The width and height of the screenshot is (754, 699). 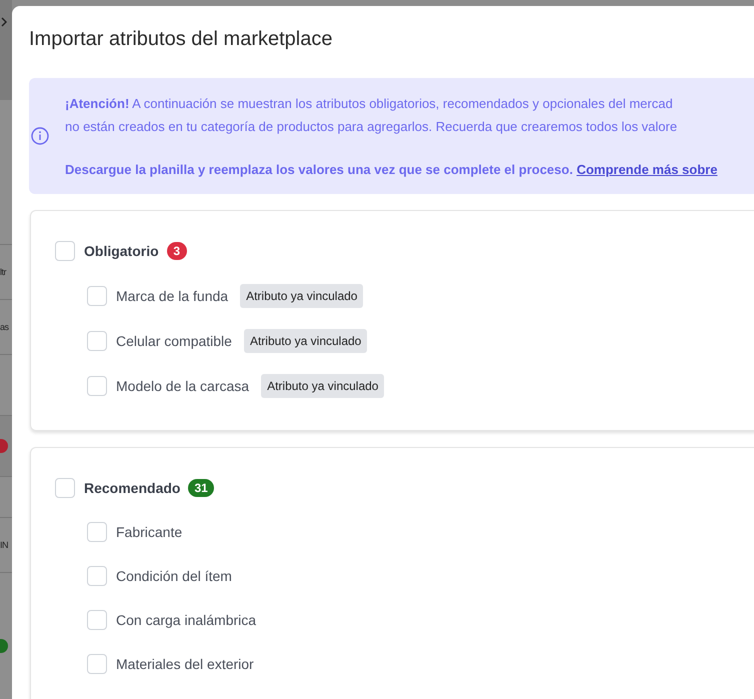 I want to click on attribute-label: Condición del ítem, so click(x=174, y=576).